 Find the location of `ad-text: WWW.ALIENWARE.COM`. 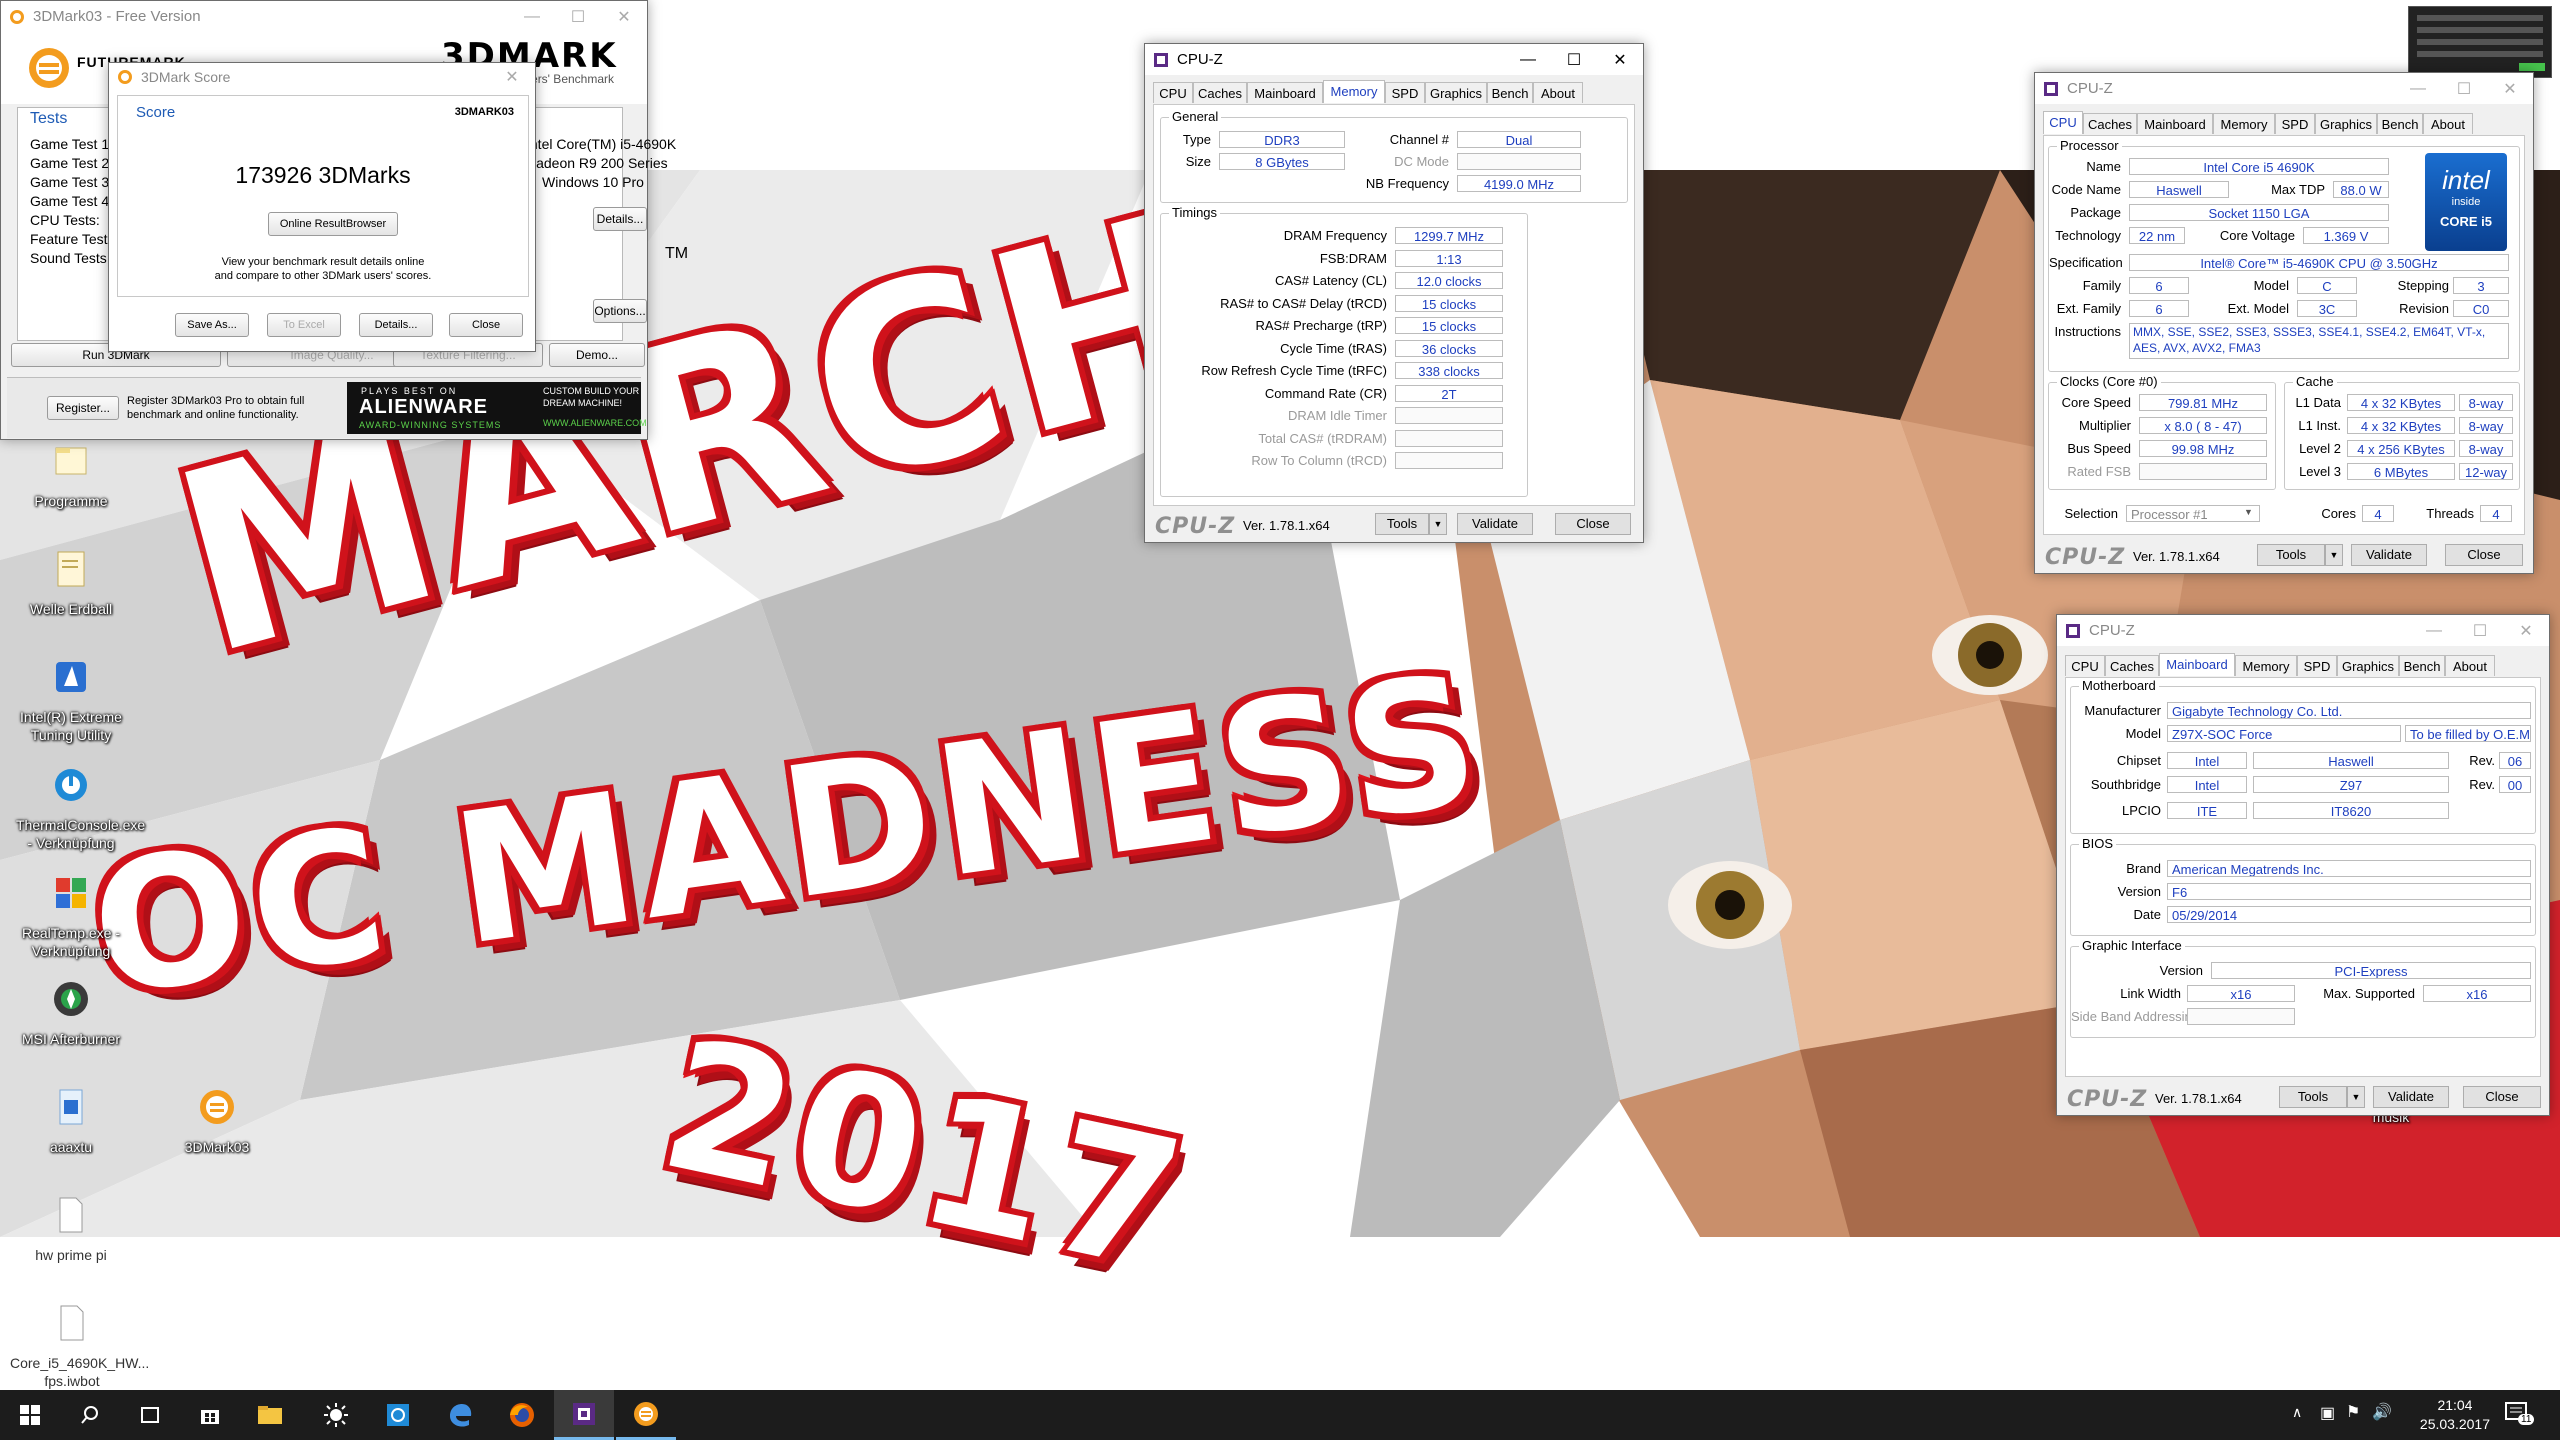

ad-text: WWW.ALIENWARE.COM is located at coordinates (595, 423).